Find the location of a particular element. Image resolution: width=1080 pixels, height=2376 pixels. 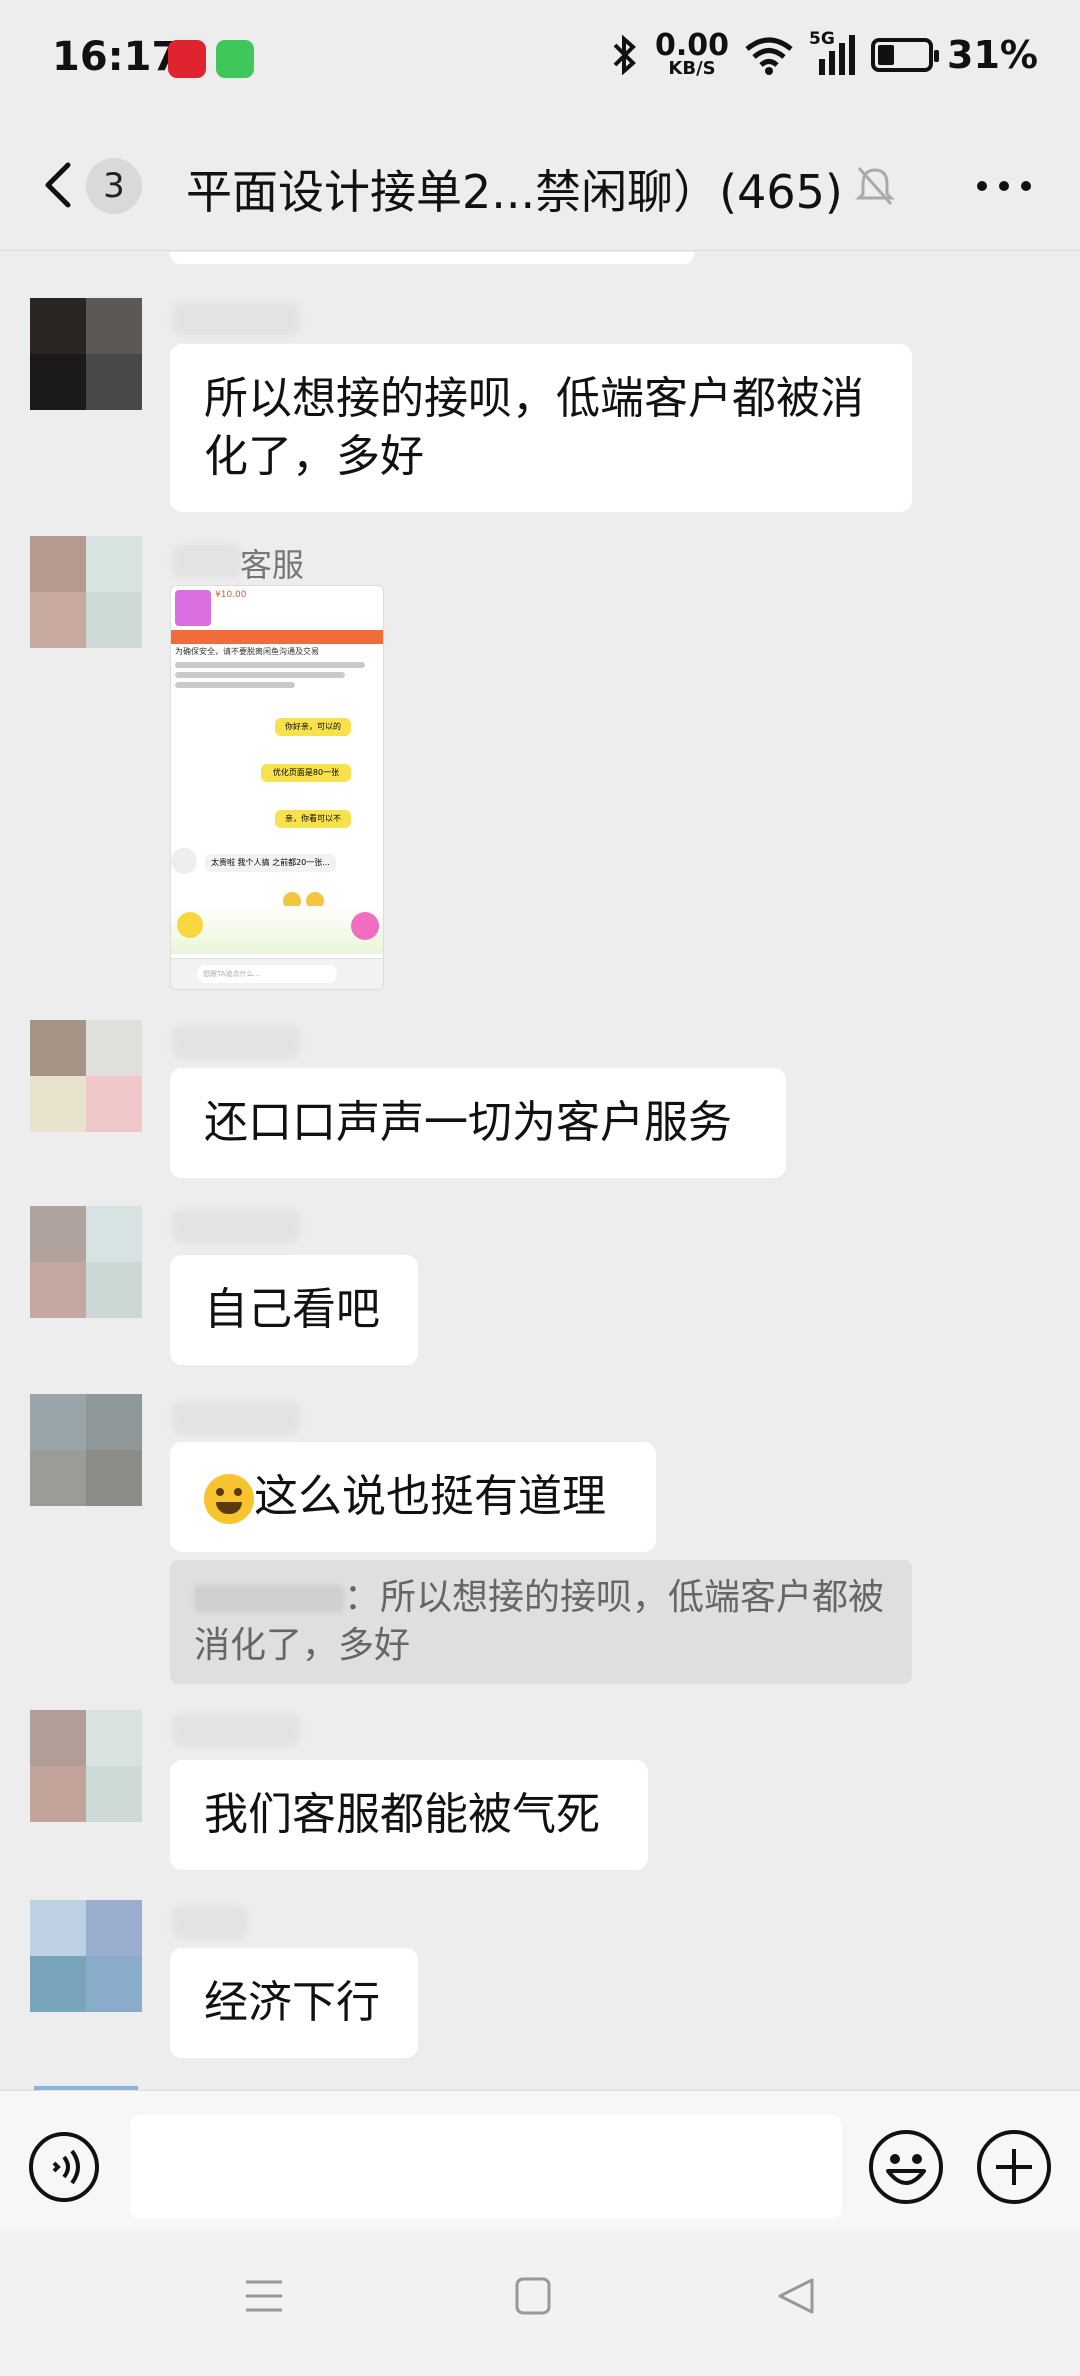

input-bar is located at coordinates (540, 2160).